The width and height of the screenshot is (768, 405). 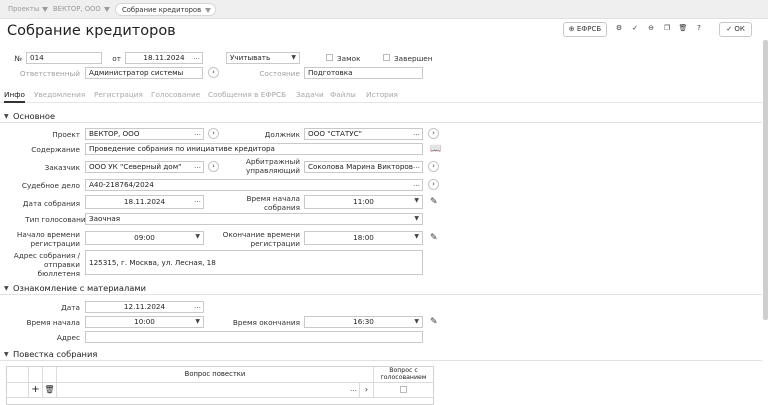 I want to click on reg-start-label: Начало времени регистрации, so click(x=48, y=239).